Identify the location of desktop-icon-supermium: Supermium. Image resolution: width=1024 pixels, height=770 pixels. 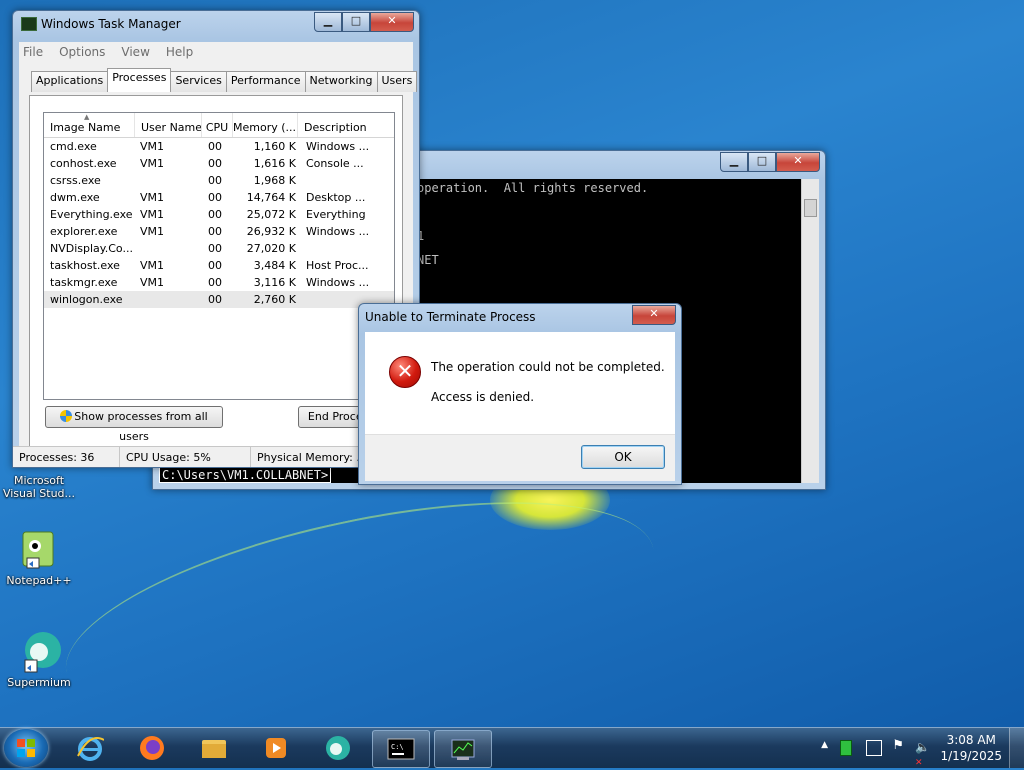
(39, 659).